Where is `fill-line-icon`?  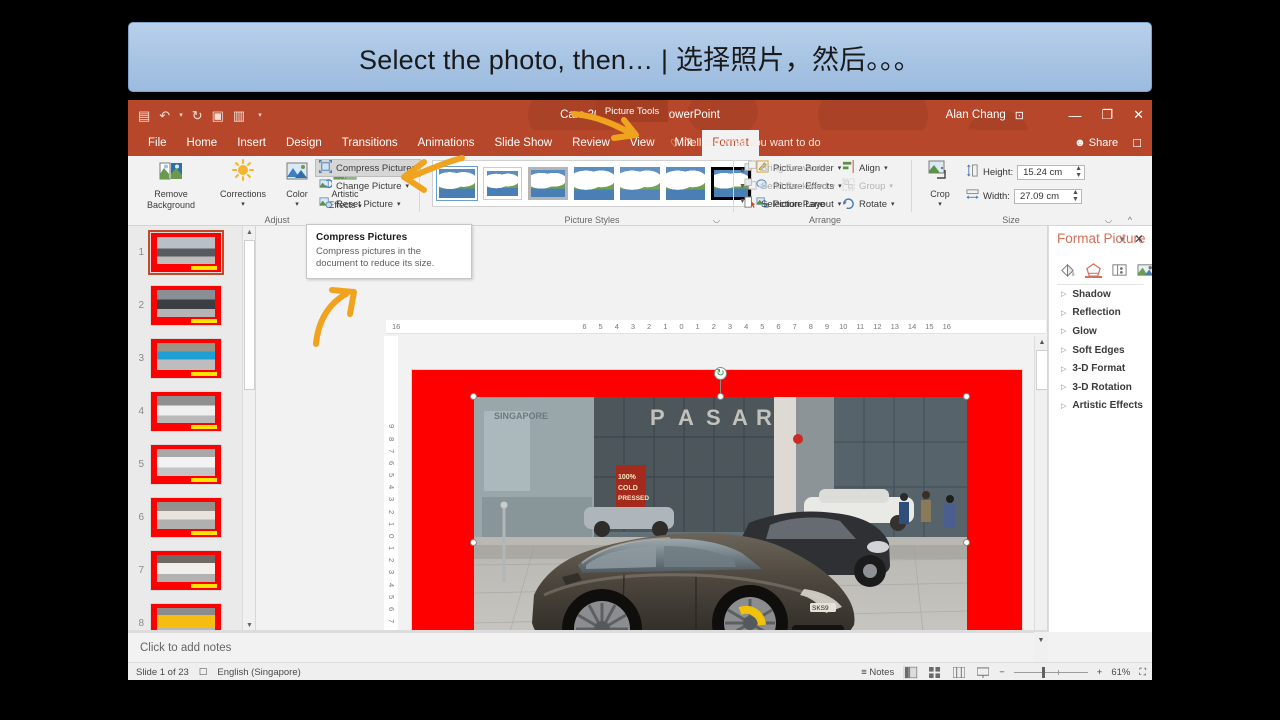
fill-line-icon is located at coordinates (1067, 270).